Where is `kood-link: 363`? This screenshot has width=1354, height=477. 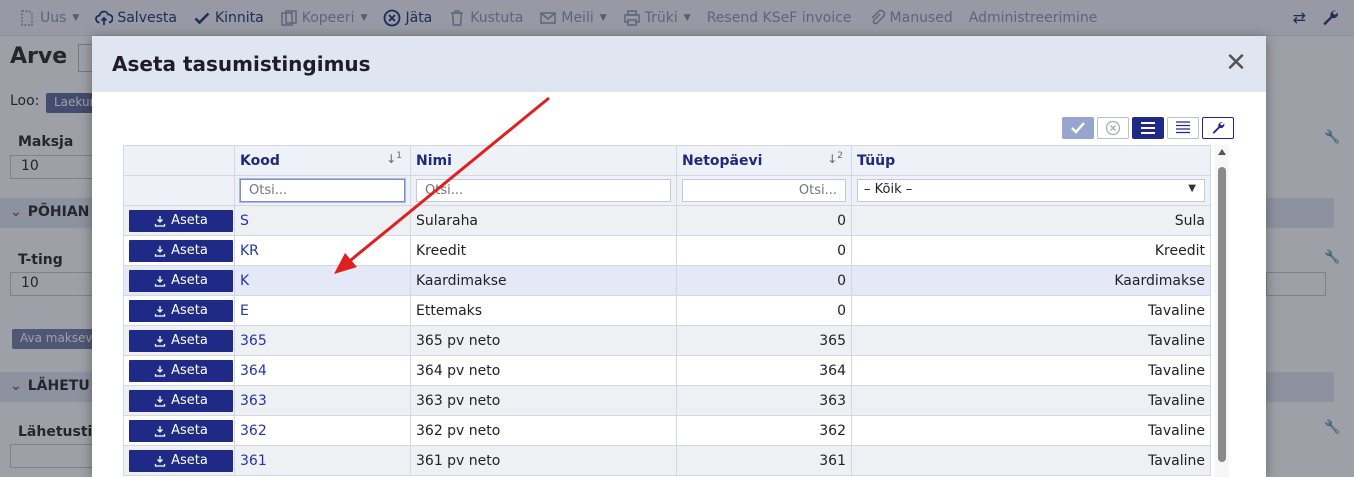
kood-link: 363 is located at coordinates (253, 401).